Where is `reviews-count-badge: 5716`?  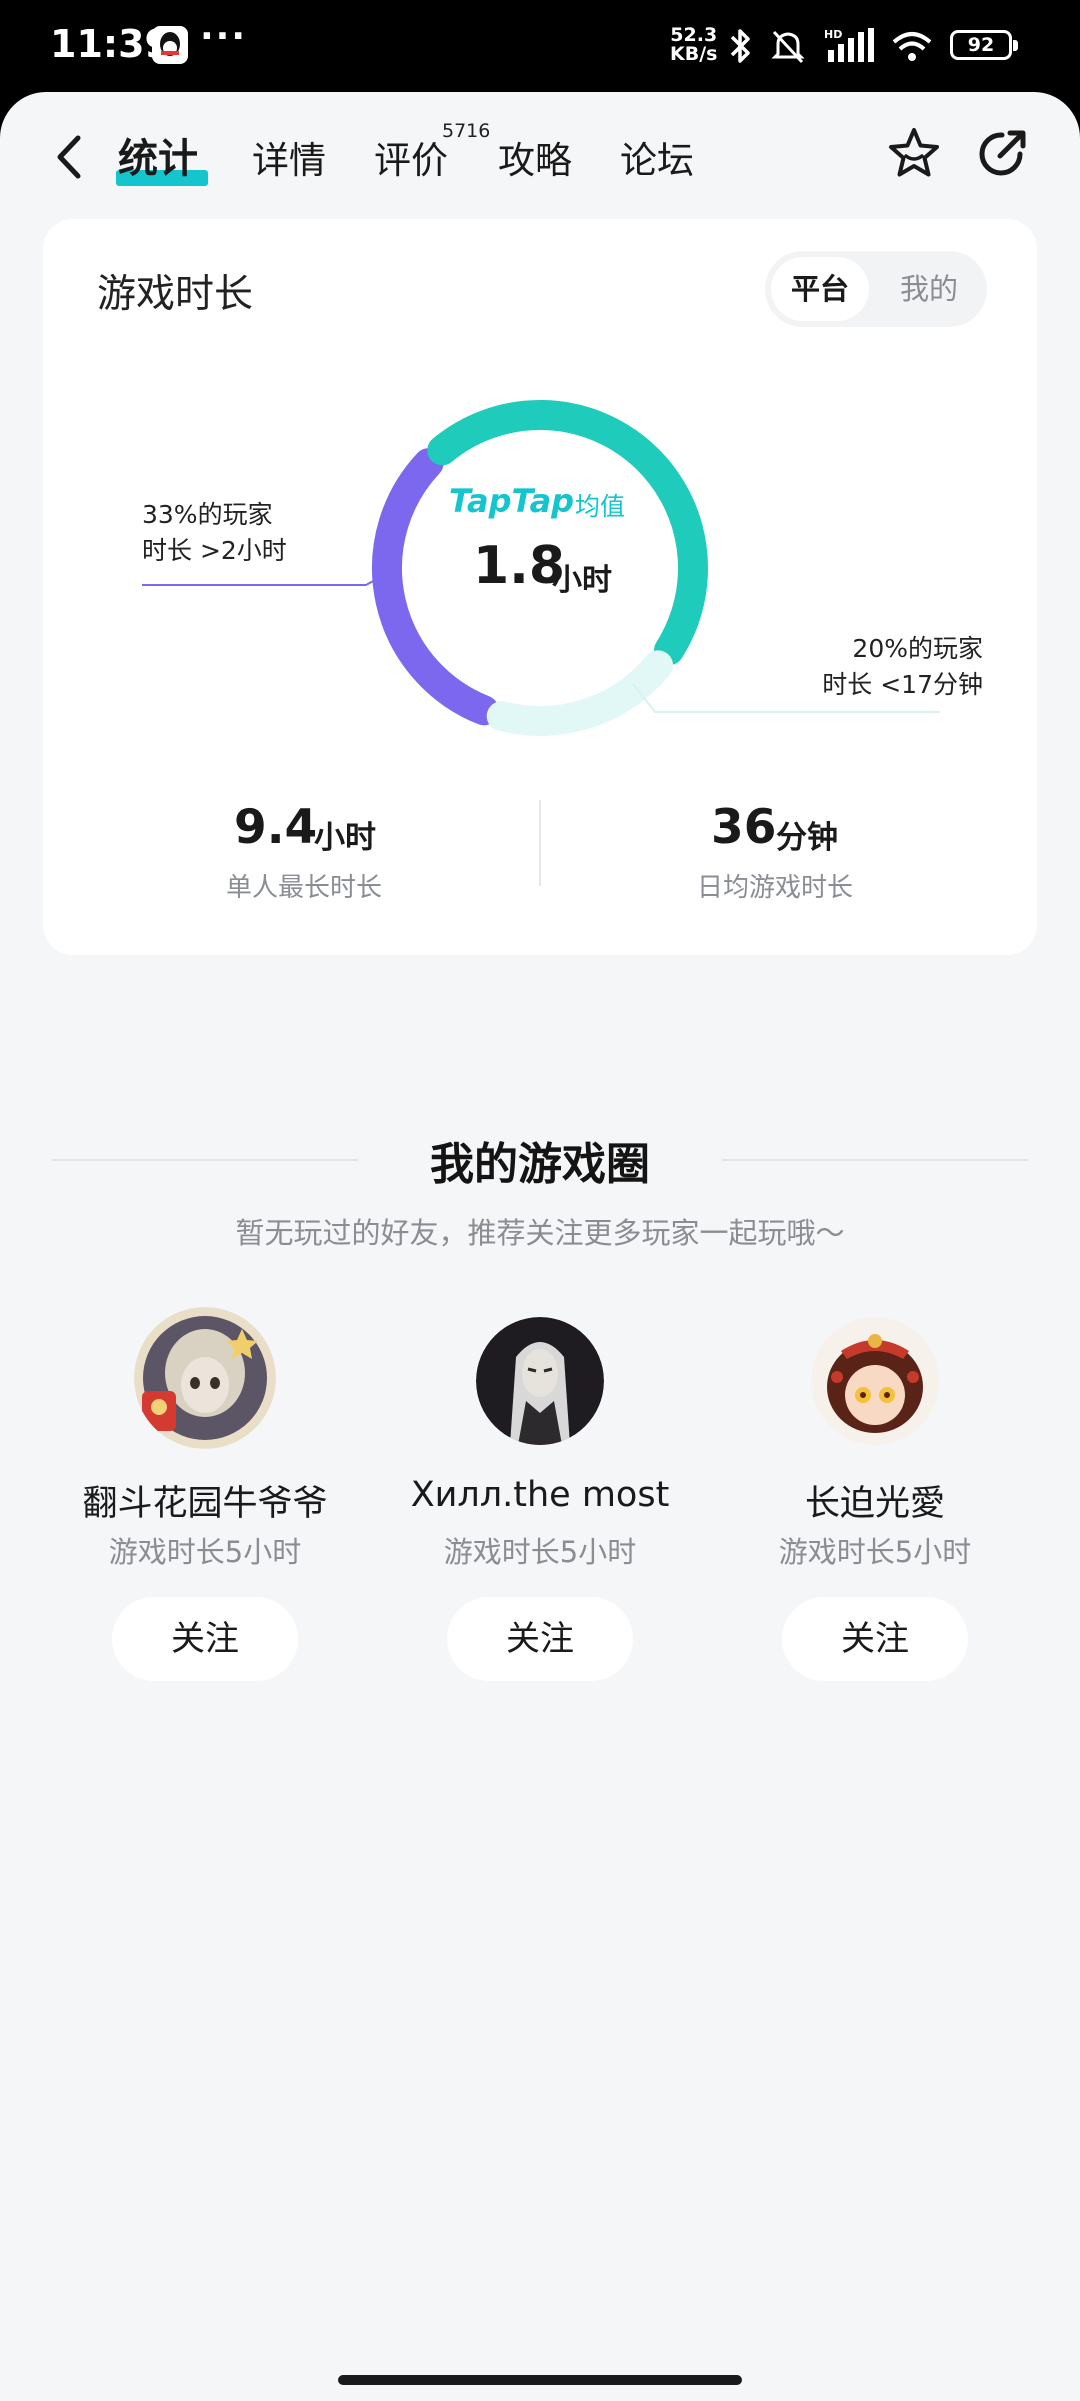
reviews-count-badge: 5716 is located at coordinates (466, 131).